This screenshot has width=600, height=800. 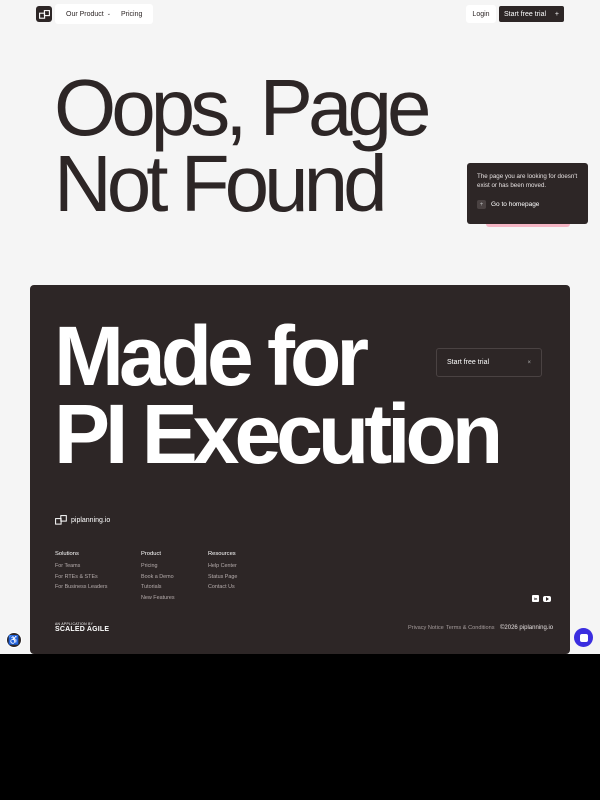 I want to click on nav-pricing-label: Pricing, so click(x=131, y=14).